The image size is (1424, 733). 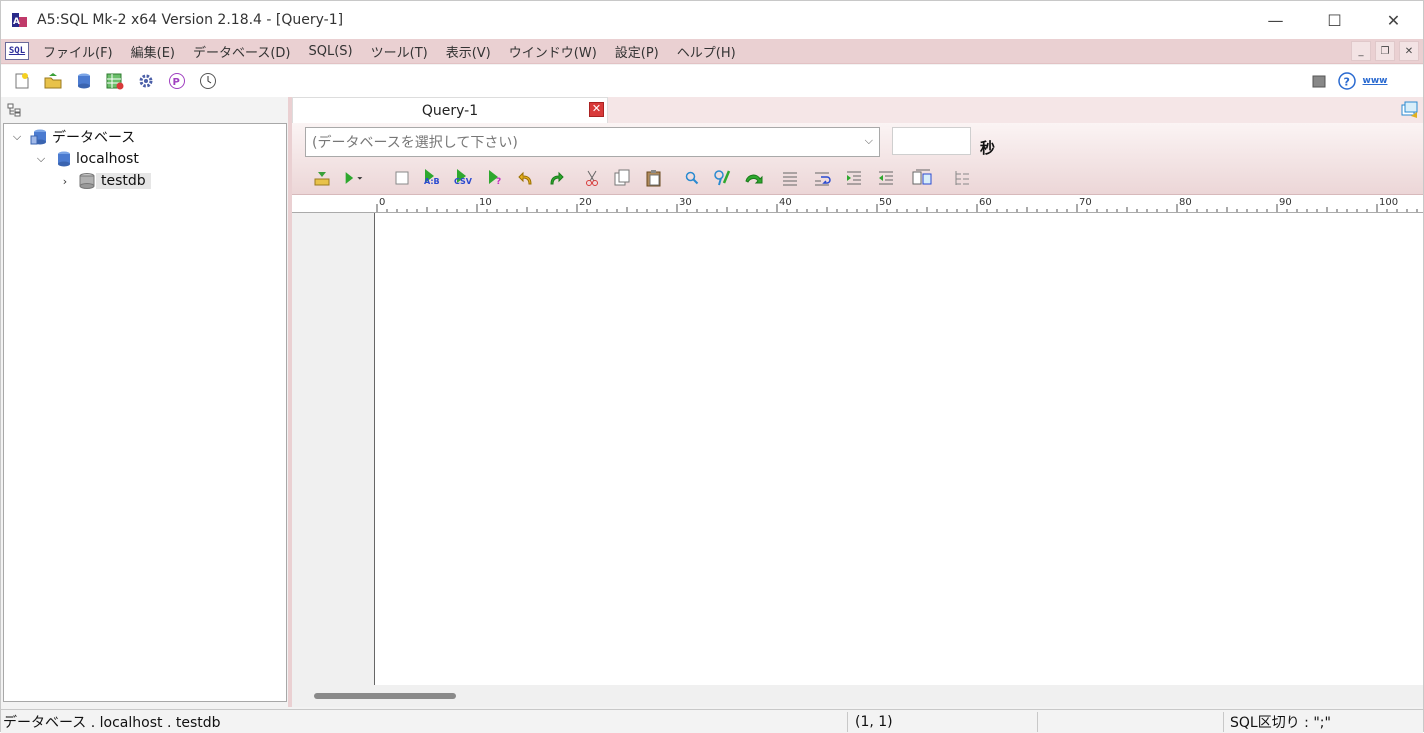 I want to click on wrap-icon, so click(x=822, y=178).